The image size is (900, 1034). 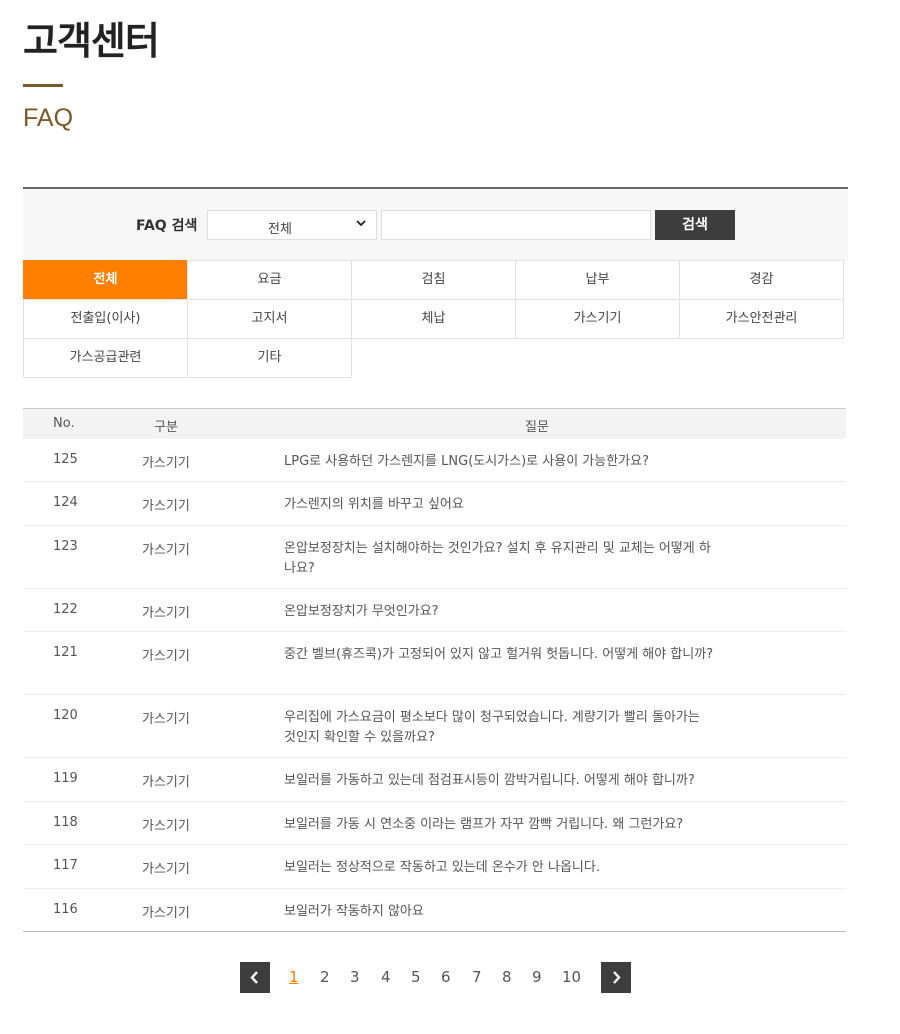 I want to click on header-category: 구분, so click(x=166, y=427).